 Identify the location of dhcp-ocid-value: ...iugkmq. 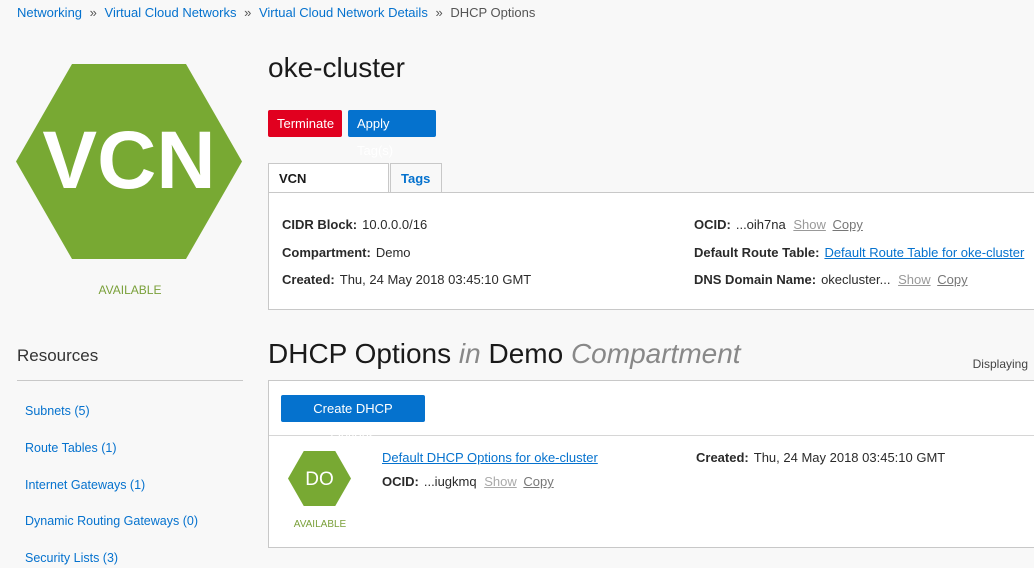
(450, 481).